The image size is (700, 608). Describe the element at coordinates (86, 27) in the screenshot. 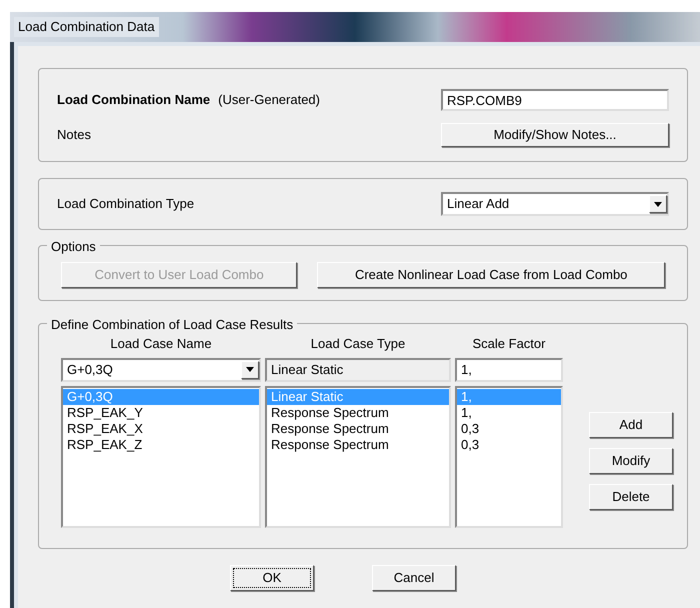

I see `window-title: Load Combination Data` at that location.